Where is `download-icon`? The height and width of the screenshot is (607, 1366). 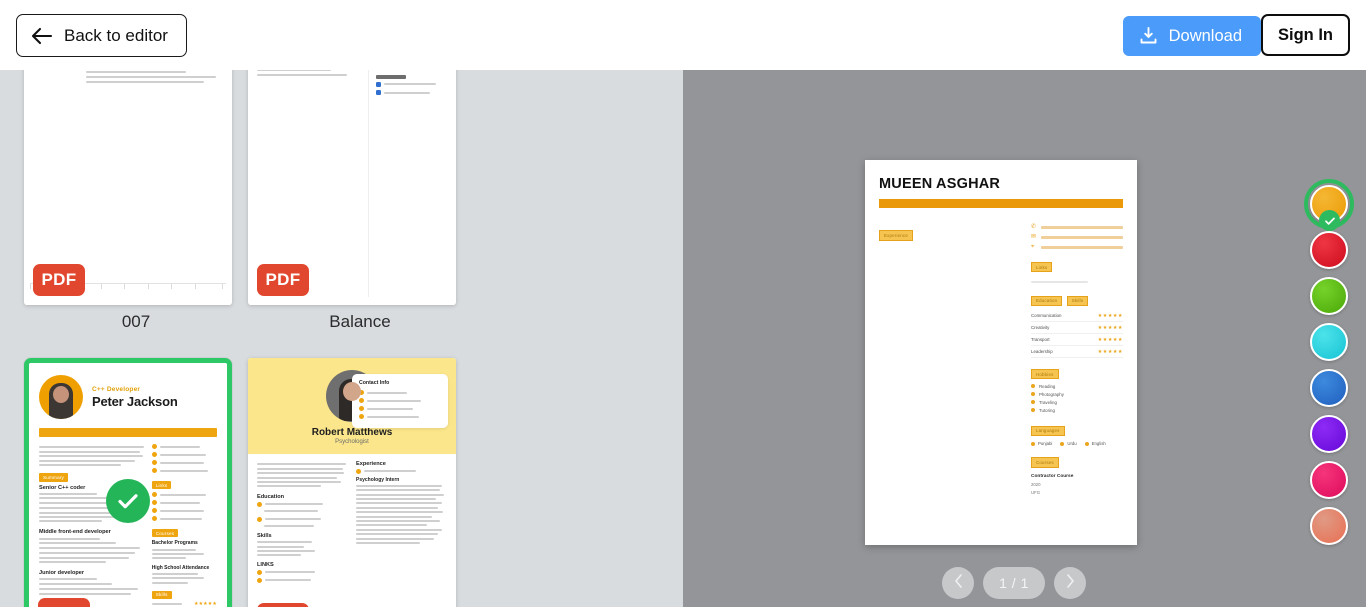 download-icon is located at coordinates (1148, 36).